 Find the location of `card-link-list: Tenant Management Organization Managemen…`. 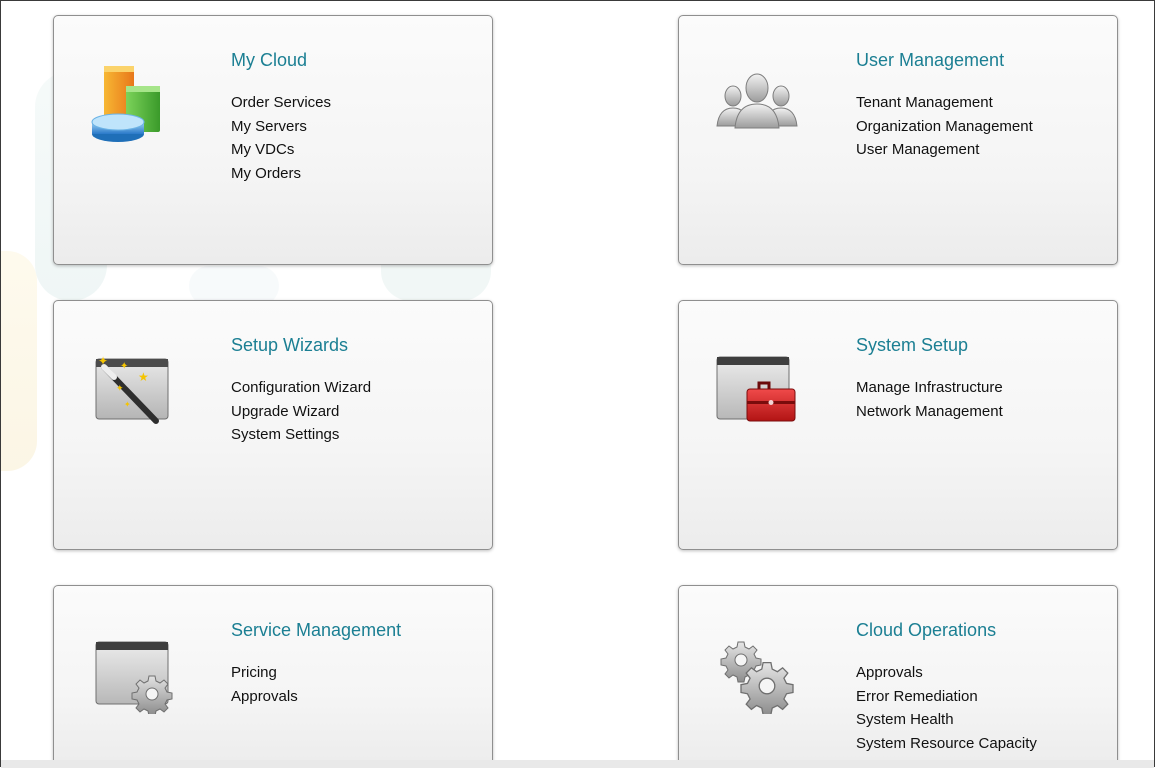

card-link-list: Tenant Management Organization Managemen… is located at coordinates (944, 126).